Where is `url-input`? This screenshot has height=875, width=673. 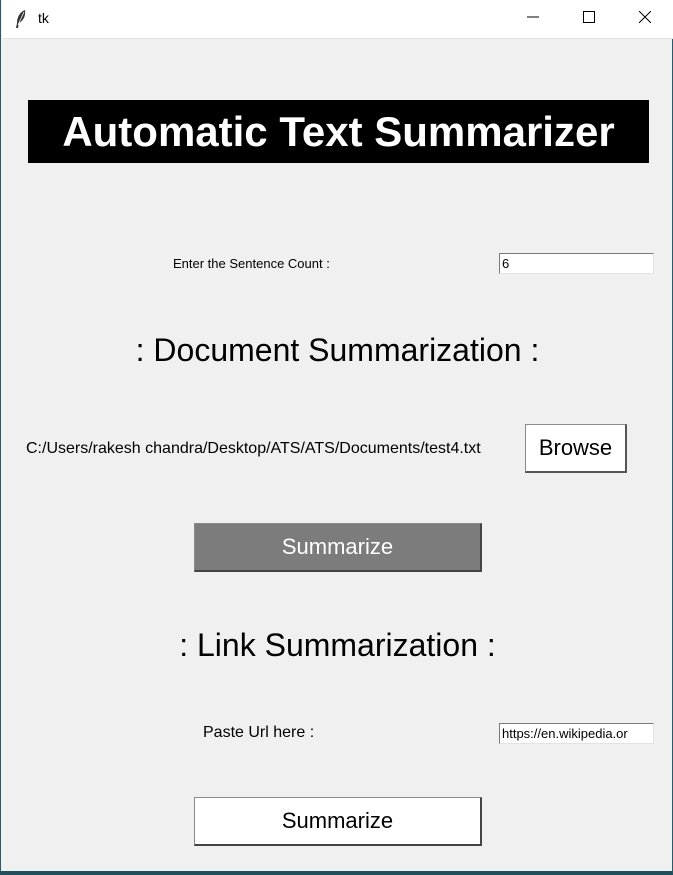
url-input is located at coordinates (576, 733).